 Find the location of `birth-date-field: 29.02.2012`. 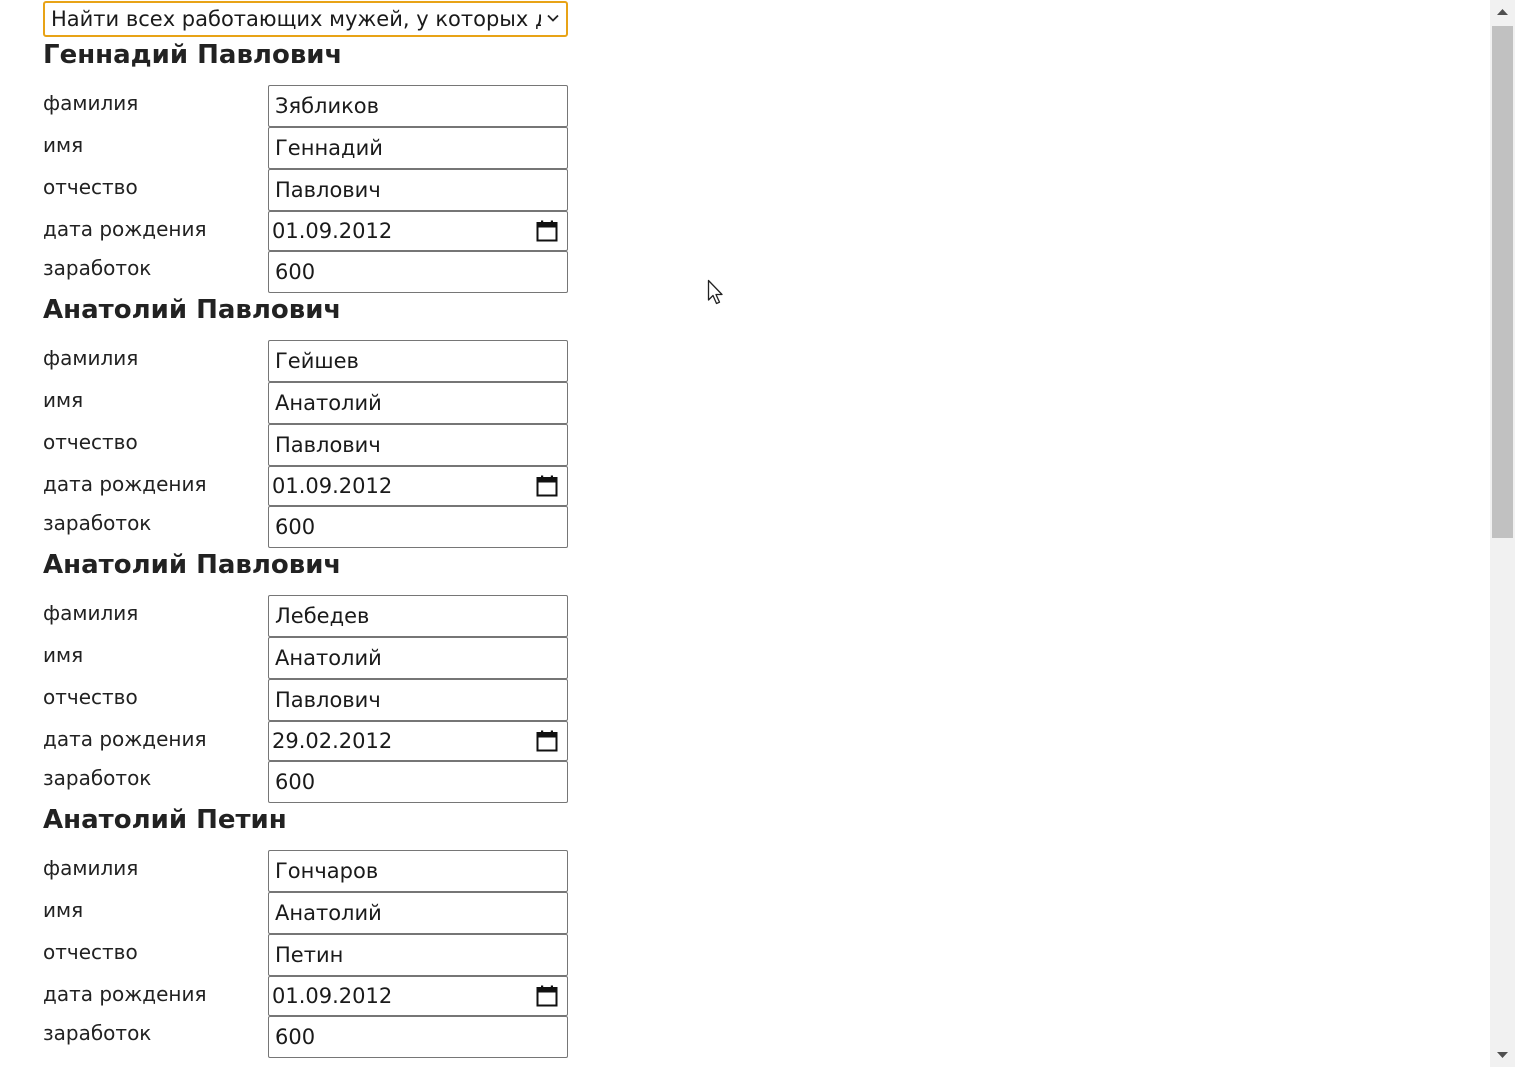

birth-date-field: 29.02.2012 is located at coordinates (418, 741).